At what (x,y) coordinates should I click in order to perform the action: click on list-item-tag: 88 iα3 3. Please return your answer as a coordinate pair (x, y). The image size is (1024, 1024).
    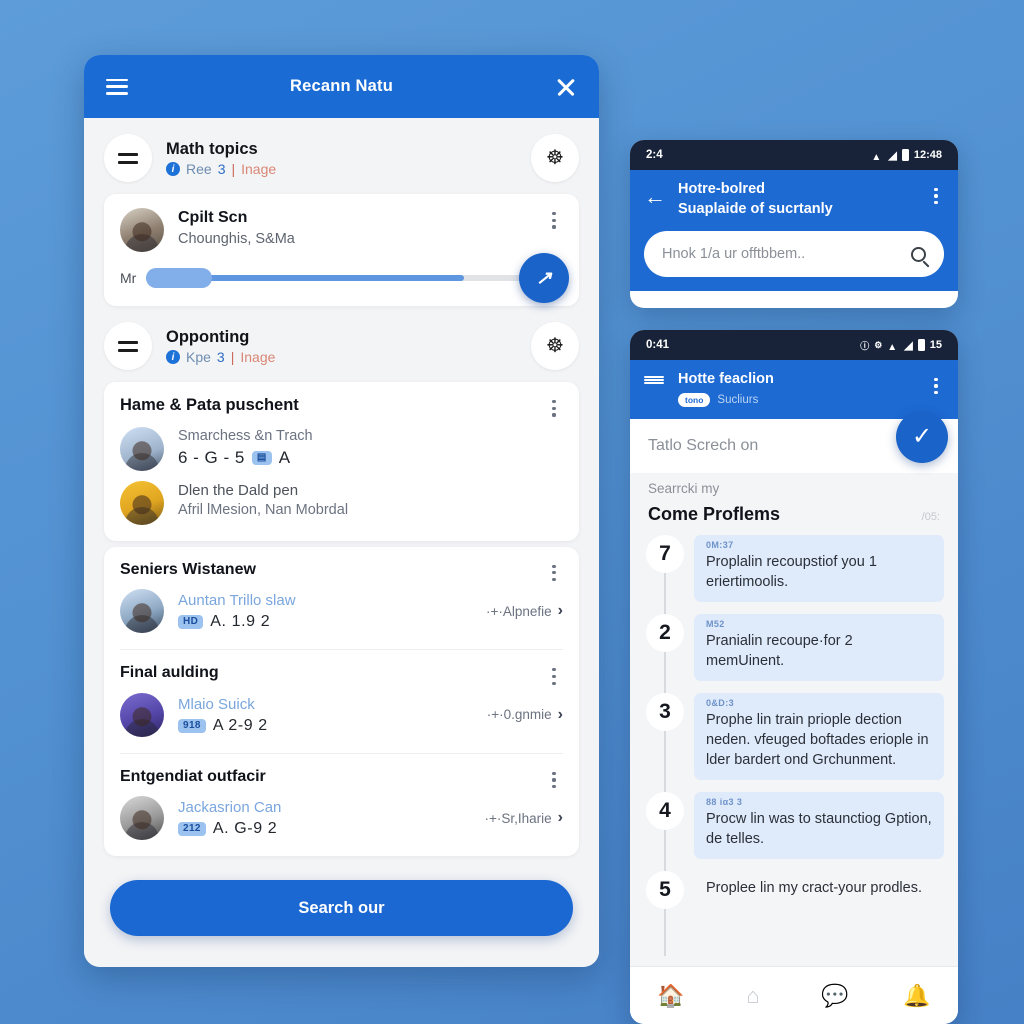
    Looking at the image, I should click on (724, 801).